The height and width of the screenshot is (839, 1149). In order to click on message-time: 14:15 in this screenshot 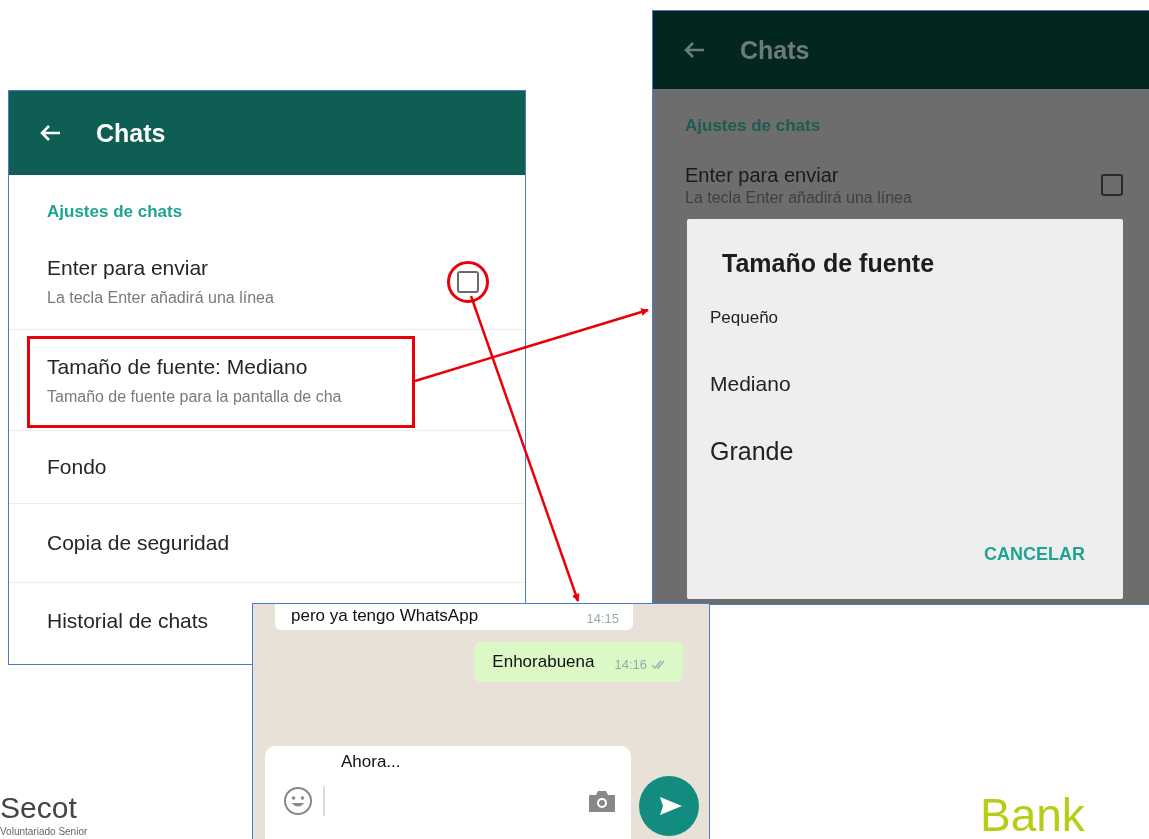, I will do `click(602, 618)`.